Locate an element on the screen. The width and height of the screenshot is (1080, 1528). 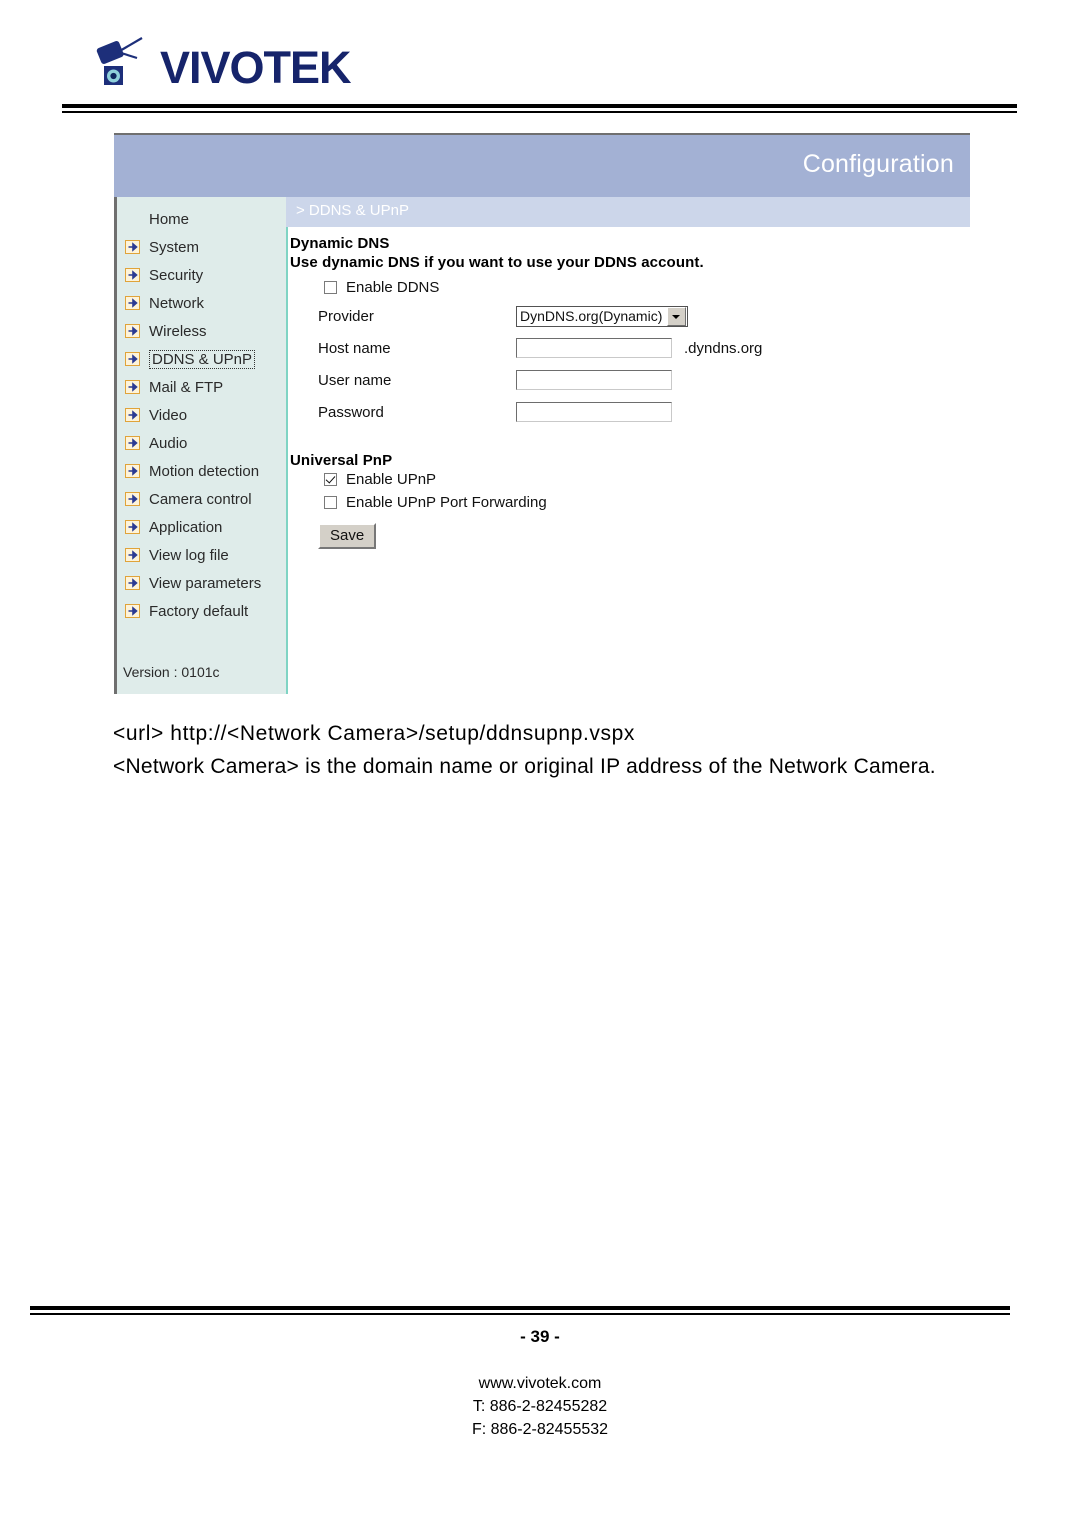
host-name-input is located at coordinates (594, 348).